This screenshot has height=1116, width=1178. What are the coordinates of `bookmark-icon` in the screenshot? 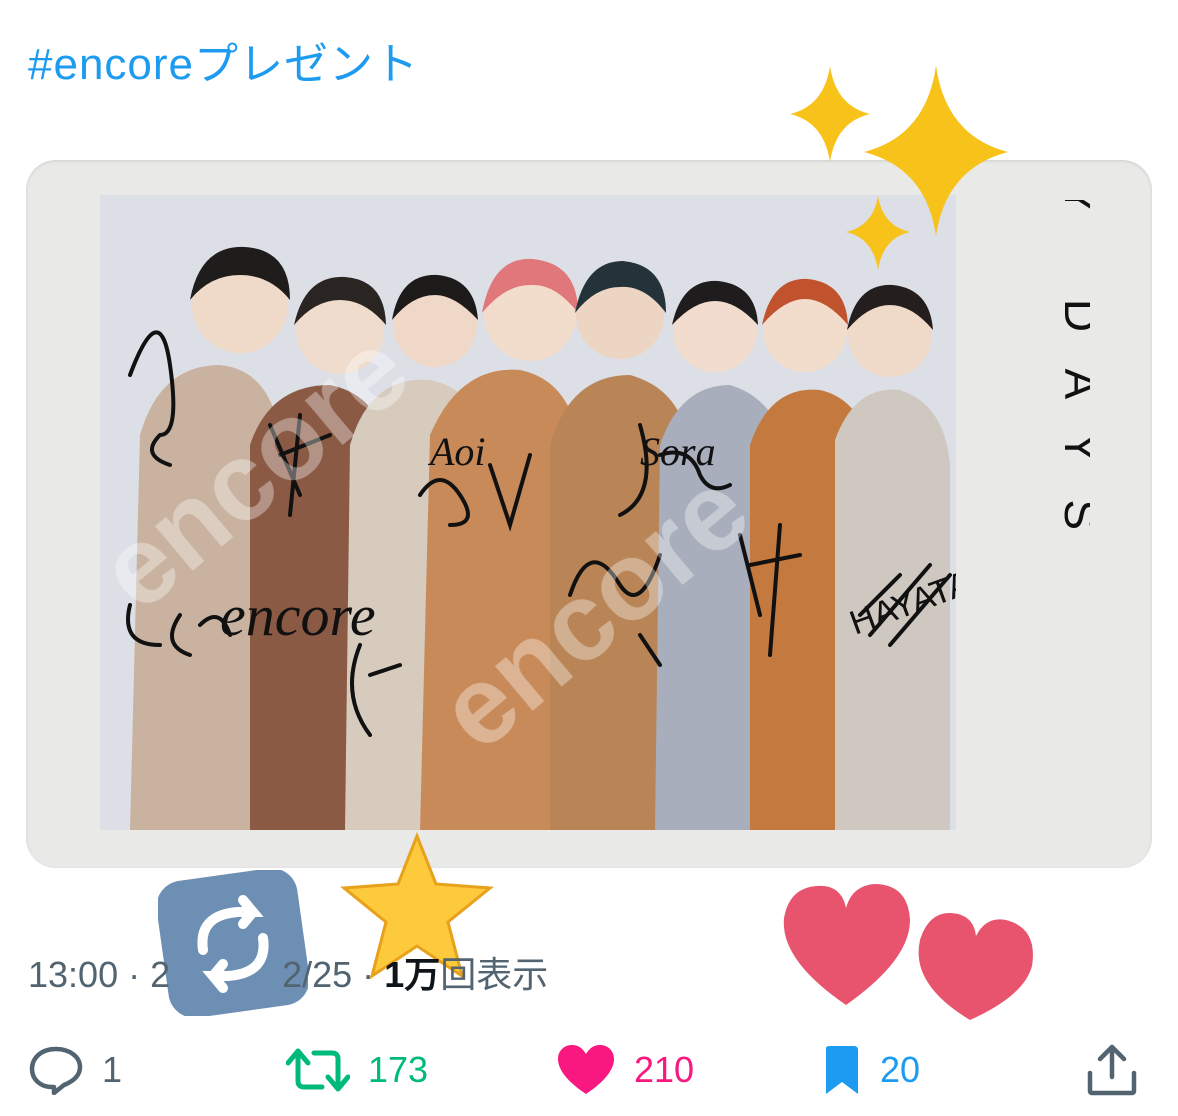 It's located at (842, 1070).